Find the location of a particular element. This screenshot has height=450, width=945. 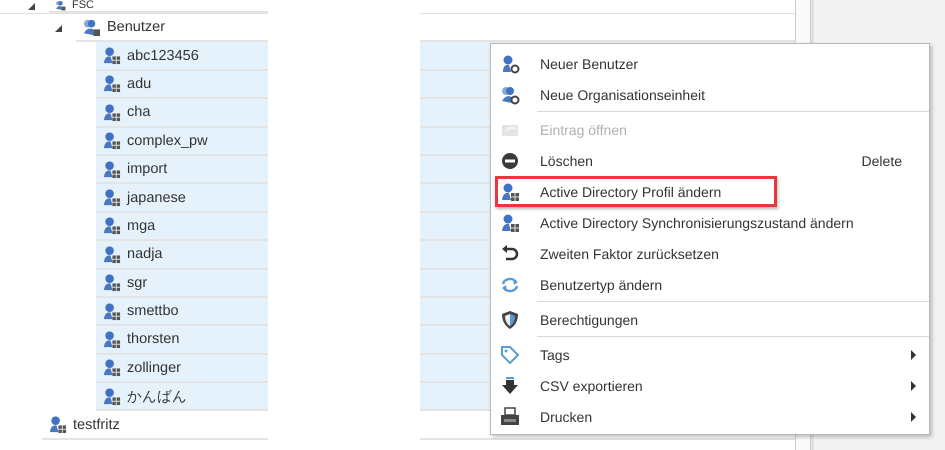

tree-item: nadja is located at coordinates (182, 255).